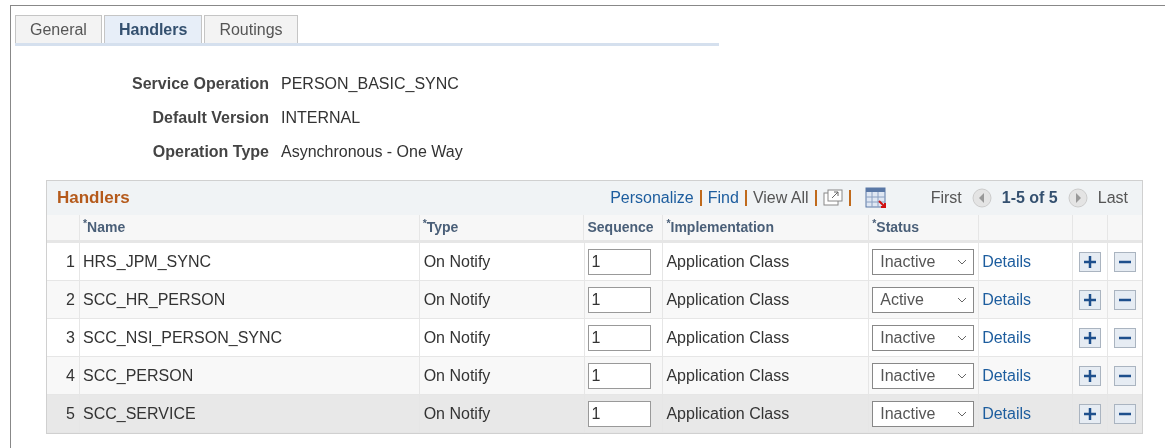 This screenshot has width=1165, height=448. What do you see at coordinates (652, 198) in the screenshot?
I see `personalize-link: Personalize` at bounding box center [652, 198].